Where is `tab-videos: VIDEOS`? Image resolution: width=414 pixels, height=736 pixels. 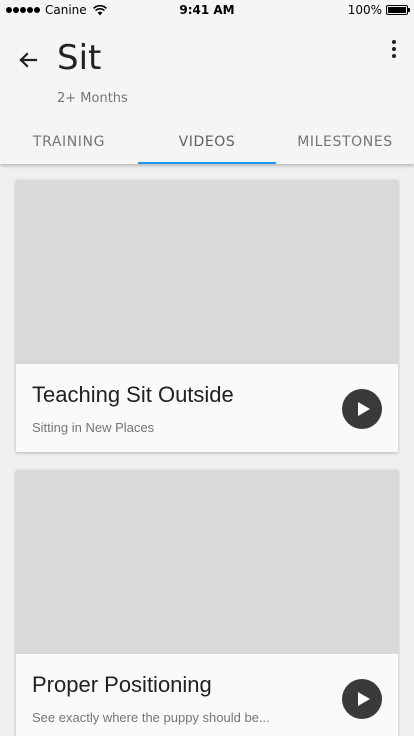 tab-videos: VIDEOS is located at coordinates (207, 144).